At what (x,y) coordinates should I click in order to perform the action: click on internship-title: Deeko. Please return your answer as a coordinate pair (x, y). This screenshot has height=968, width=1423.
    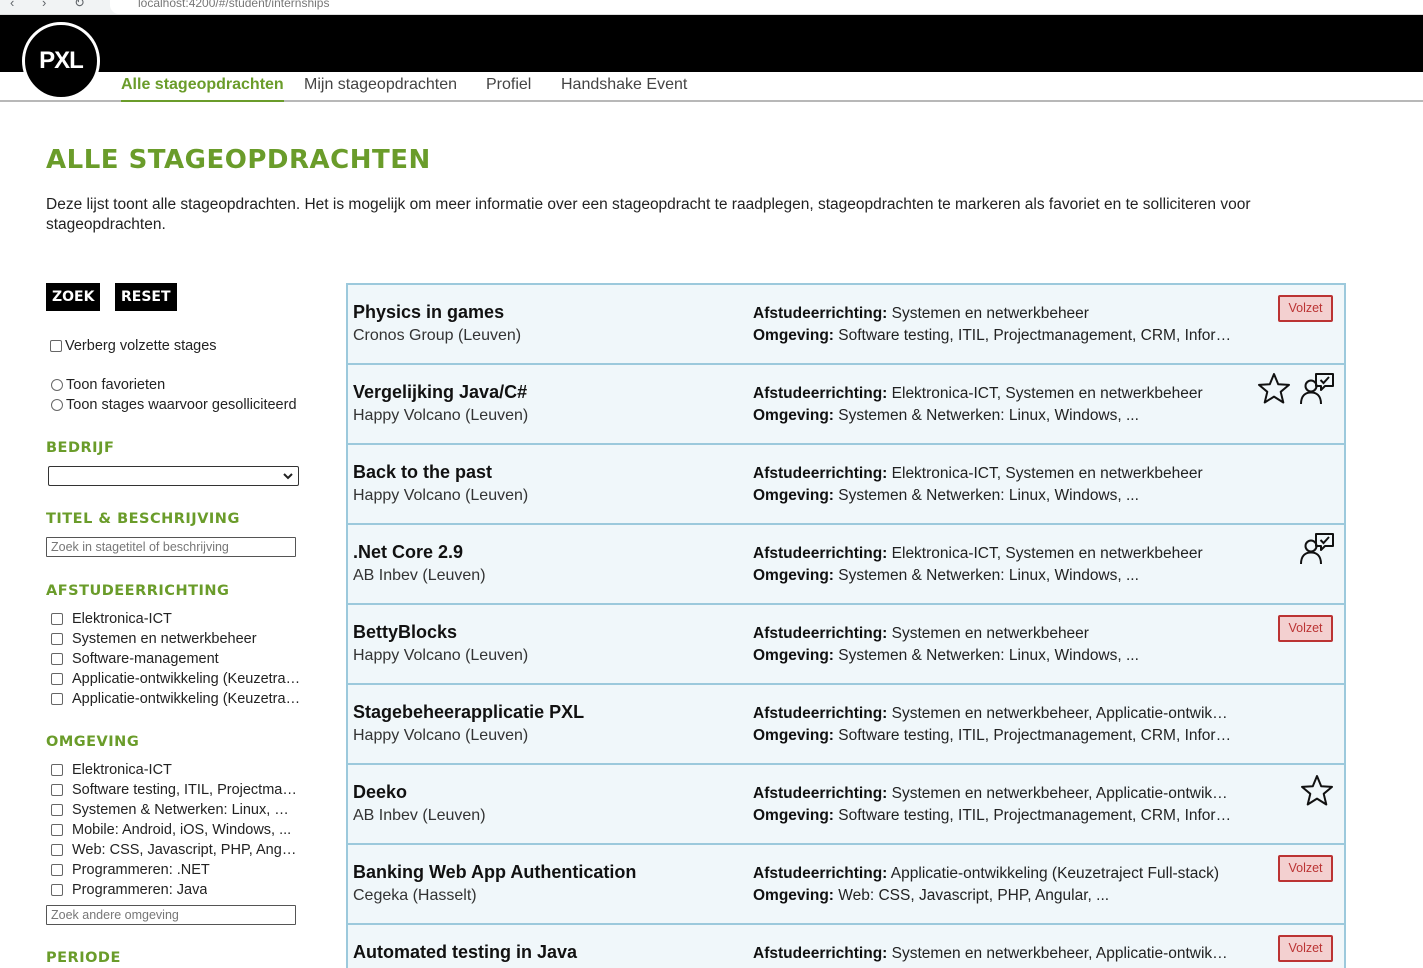
    Looking at the image, I should click on (380, 792).